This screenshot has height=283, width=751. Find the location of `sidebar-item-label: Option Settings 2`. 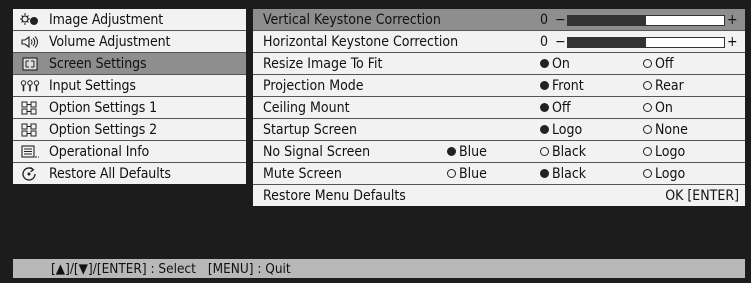

sidebar-item-label: Option Settings 2 is located at coordinates (103, 129).